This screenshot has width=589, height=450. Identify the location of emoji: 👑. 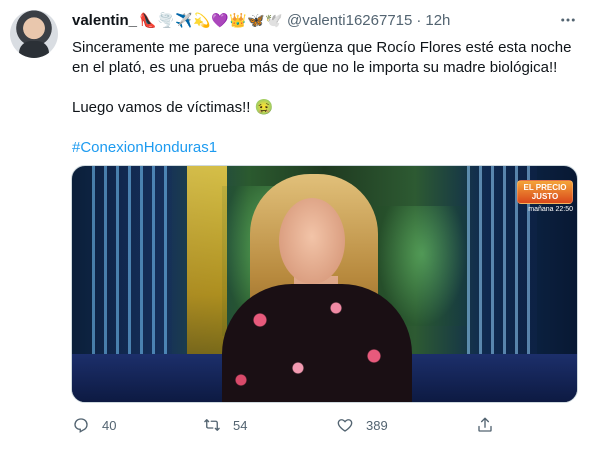
(238, 19).